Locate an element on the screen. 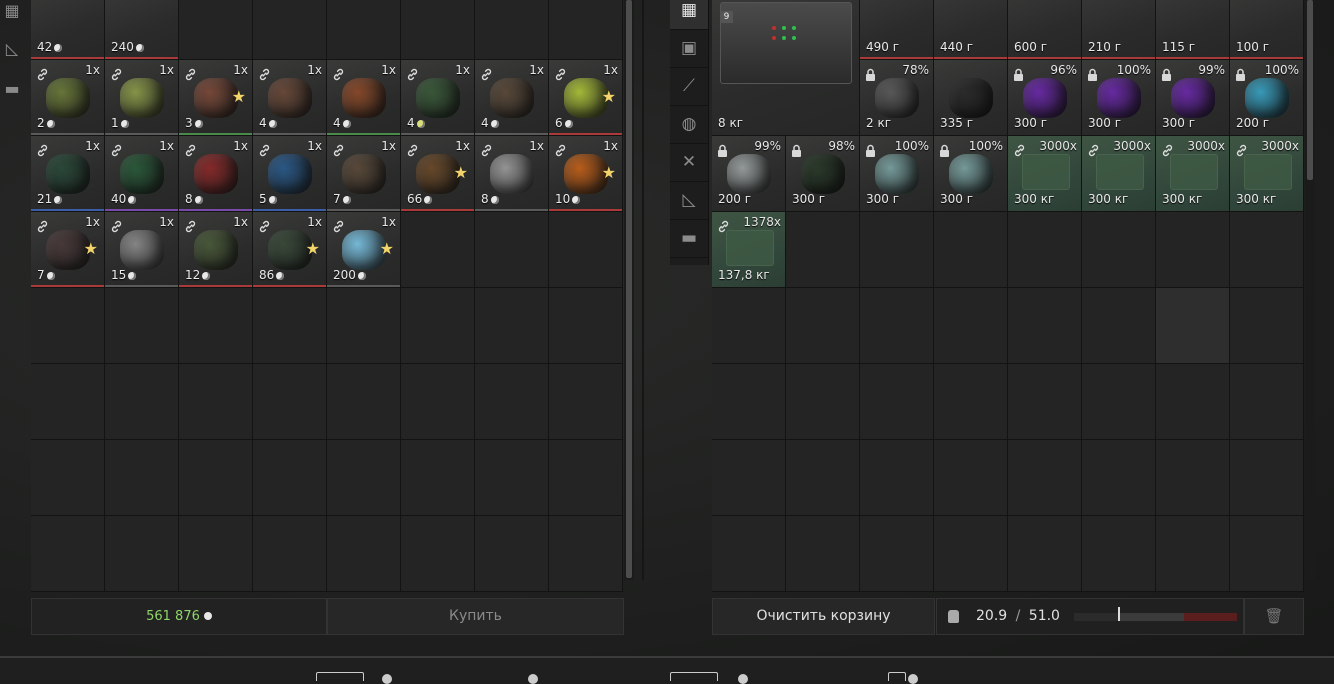 The image size is (1334, 684). trader-item: 100 г is located at coordinates (1267, 30).